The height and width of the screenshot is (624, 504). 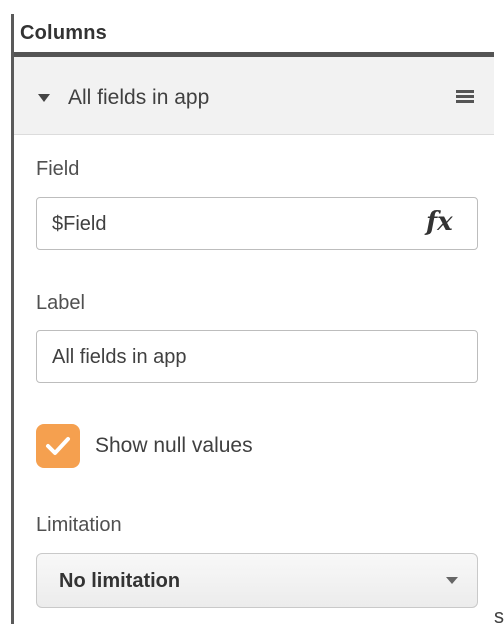 I want to click on limitation-selected-value: No limitation, so click(x=120, y=581).